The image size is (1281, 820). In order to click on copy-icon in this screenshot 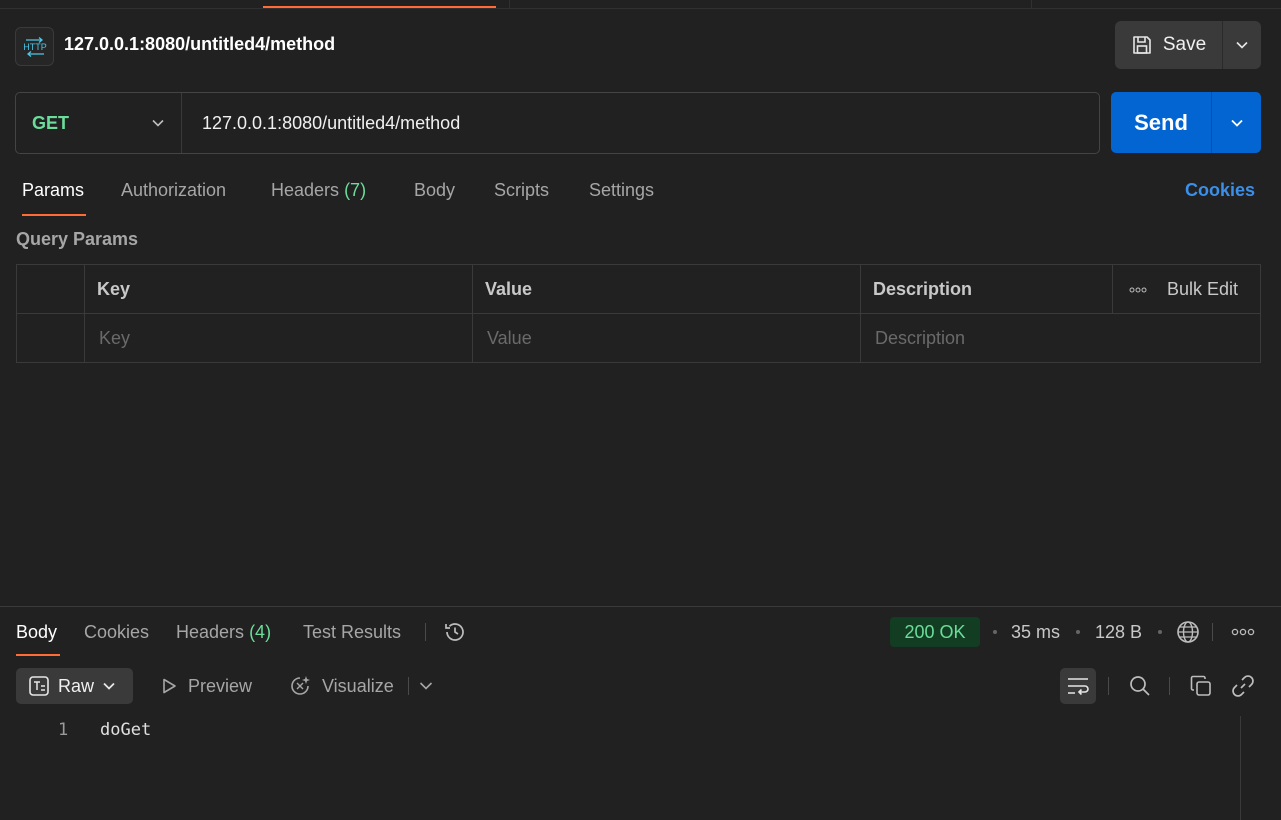, I will do `click(1200, 685)`.